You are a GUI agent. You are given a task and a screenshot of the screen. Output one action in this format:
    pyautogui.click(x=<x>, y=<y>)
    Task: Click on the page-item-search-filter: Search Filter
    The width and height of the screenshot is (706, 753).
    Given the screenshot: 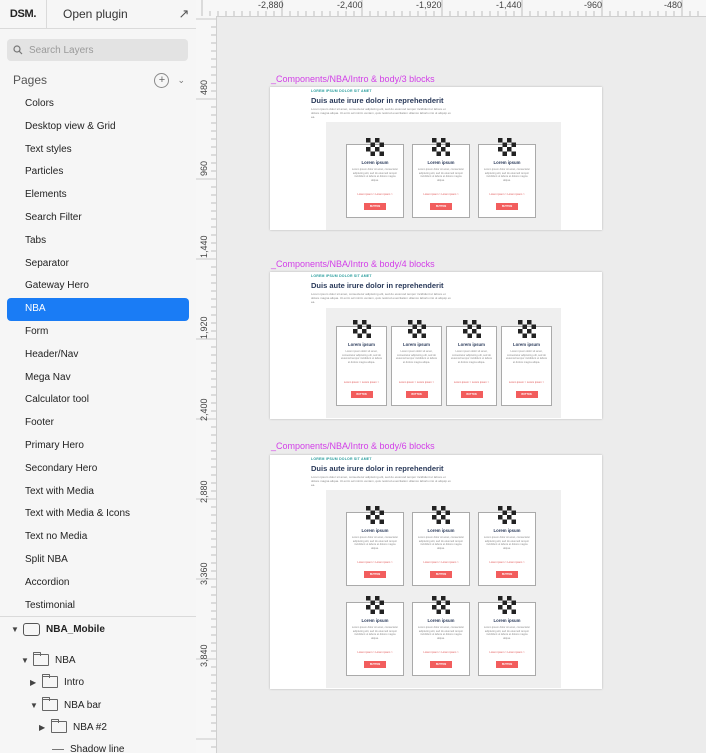 What is the action you would take?
    pyautogui.click(x=98, y=218)
    